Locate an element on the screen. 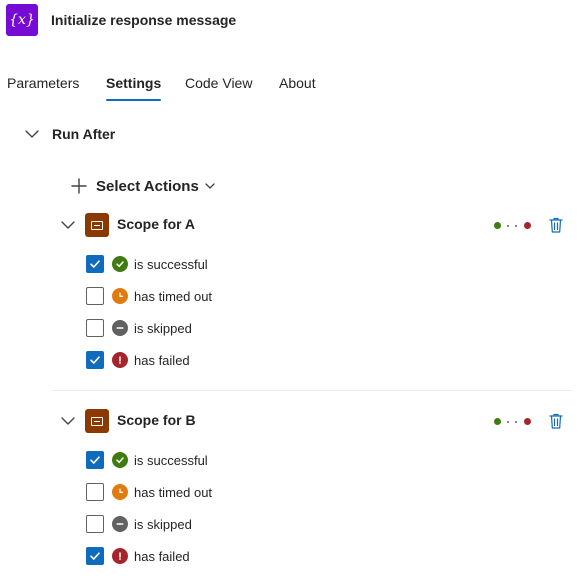 Image resolution: width=581 pixels, height=580 pixels. scope-header: Scope for A is located at coordinates (318, 225).